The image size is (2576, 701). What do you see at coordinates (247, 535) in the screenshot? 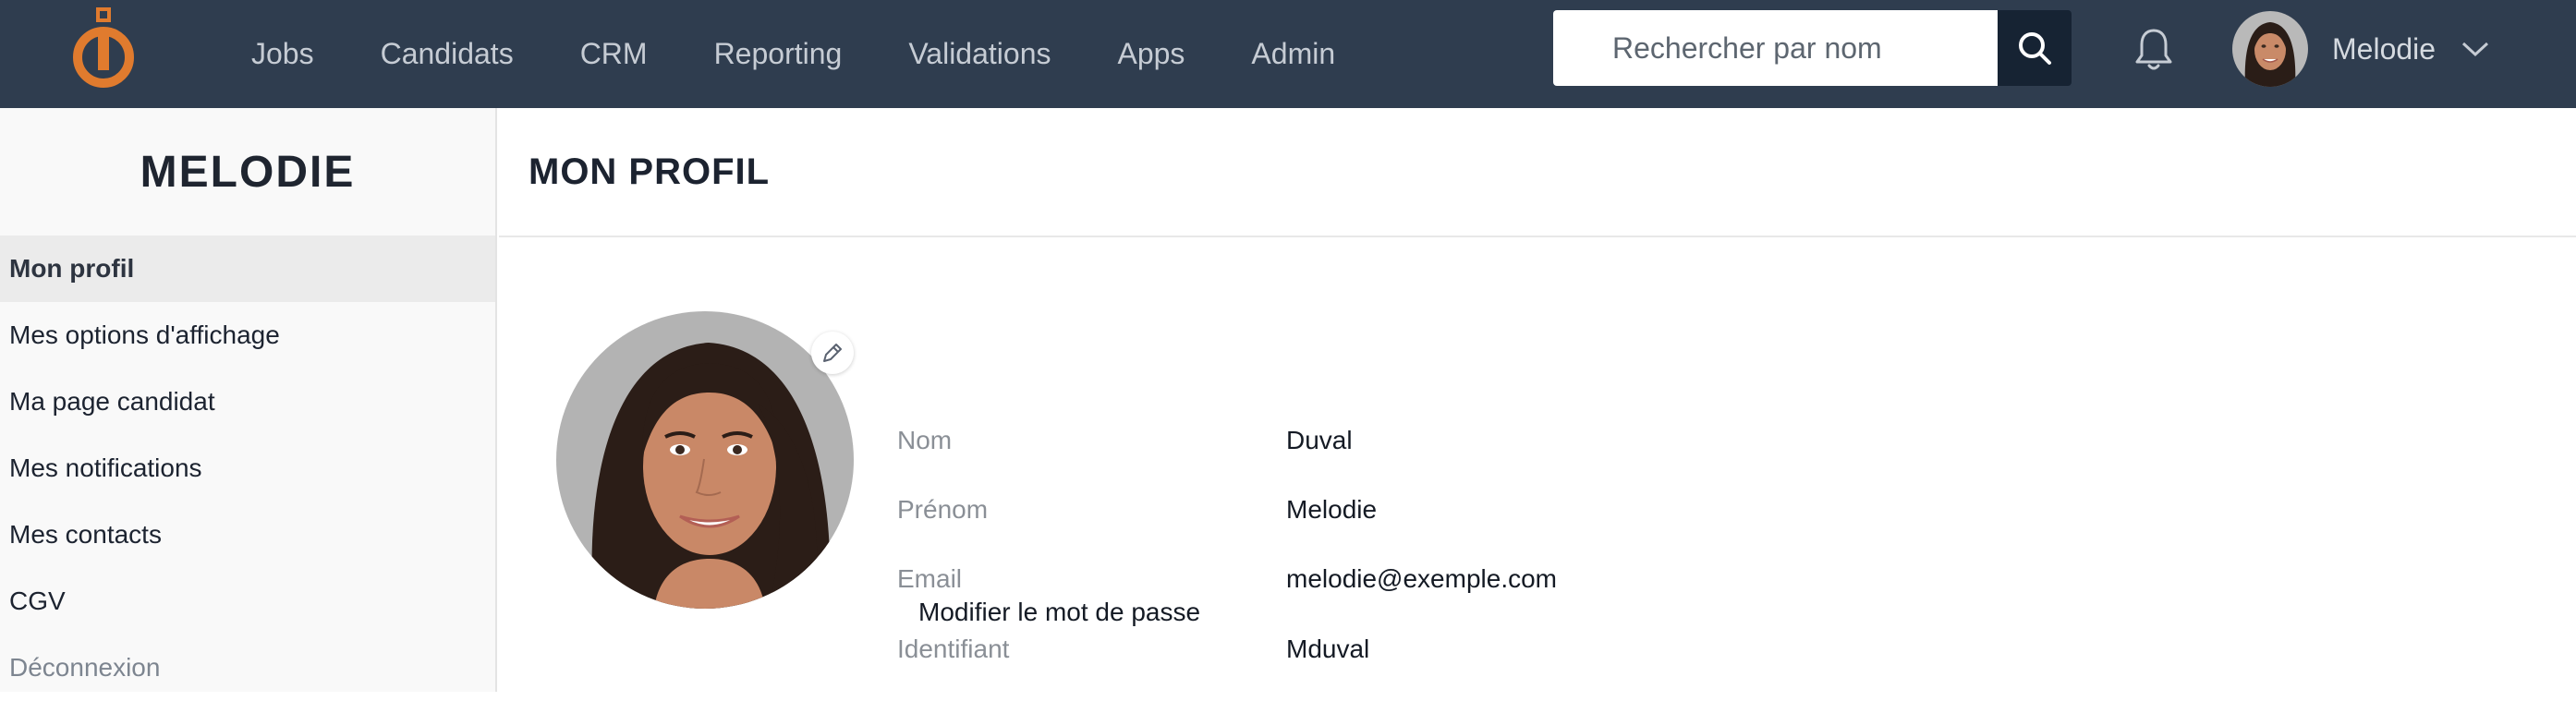
I see `sidebar-item-contacts: Mes contacts` at bounding box center [247, 535].